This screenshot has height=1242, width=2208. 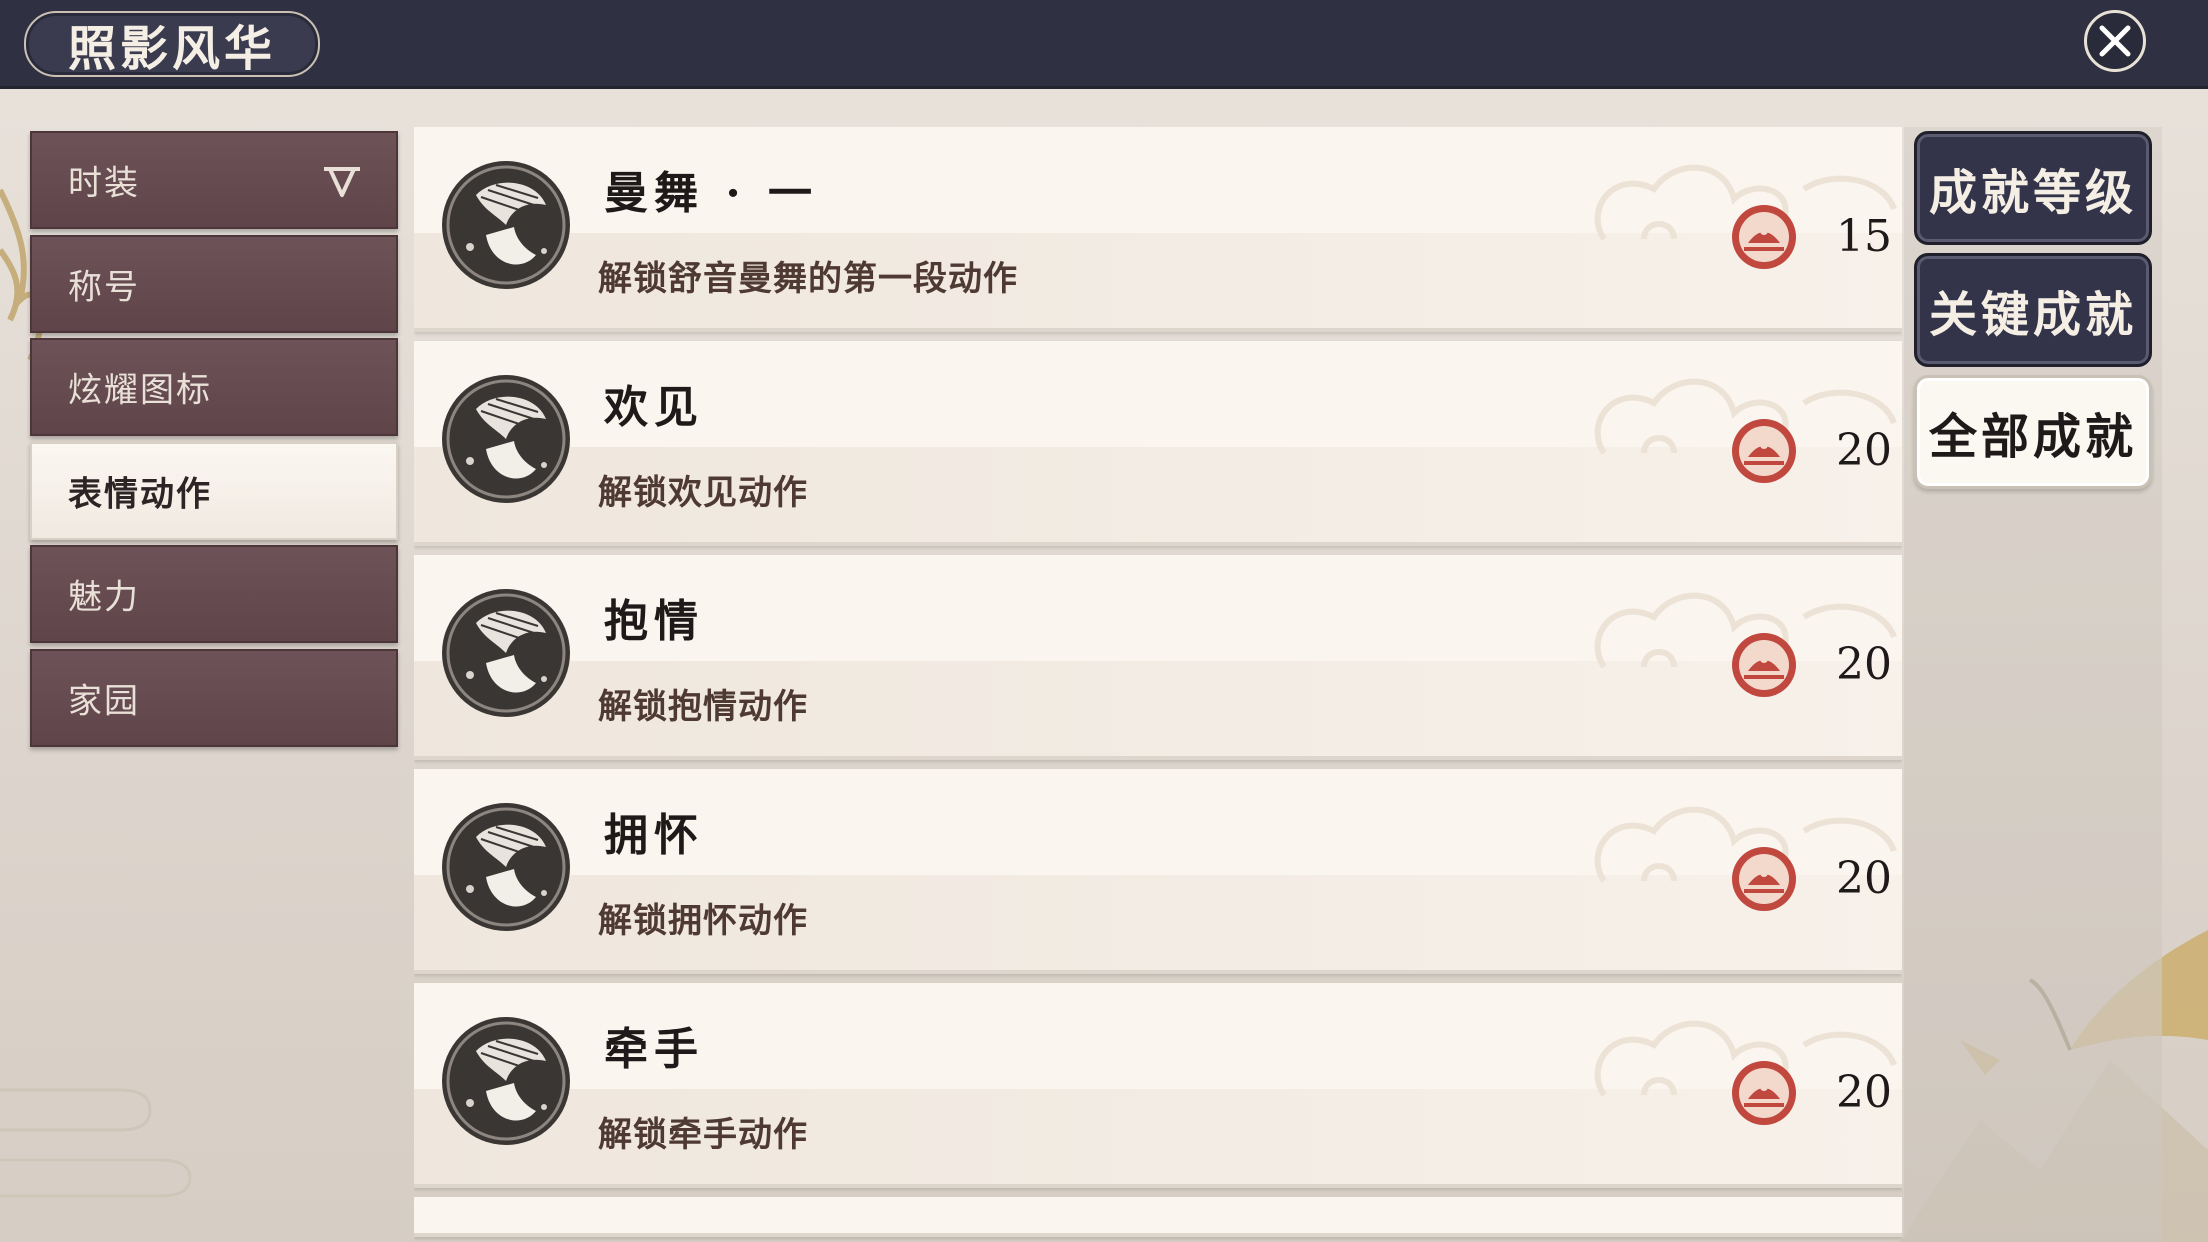 What do you see at coordinates (1864, 236) in the screenshot?
I see `achievement-points: 15` at bounding box center [1864, 236].